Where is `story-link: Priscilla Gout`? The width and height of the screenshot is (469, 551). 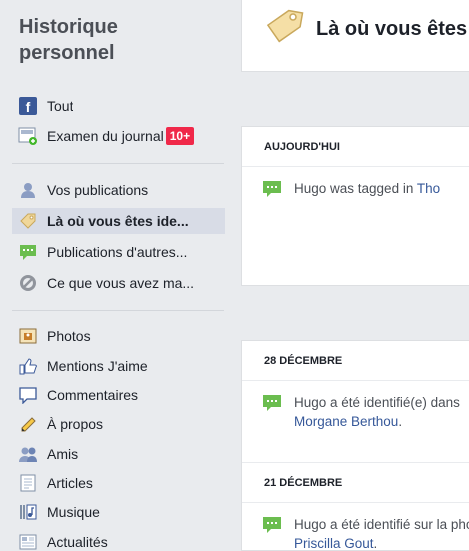 story-link: Priscilla Gout is located at coordinates (334, 543).